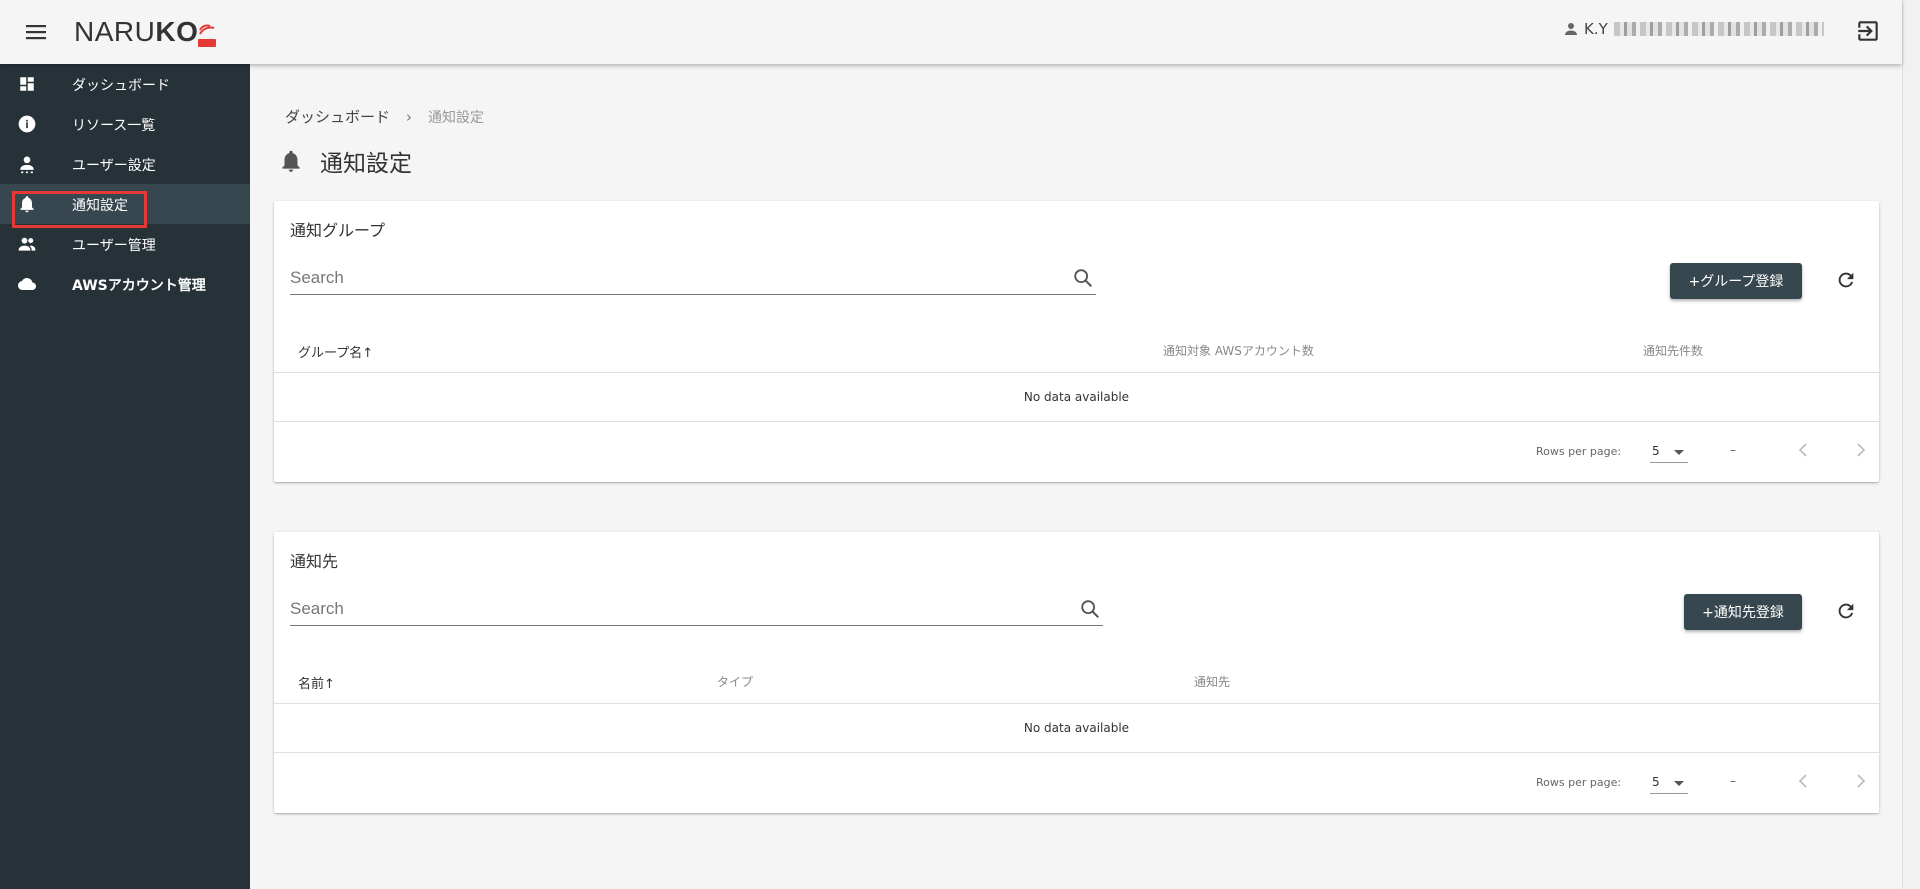  I want to click on naruko-logo: NARUKO, so click(146, 32).